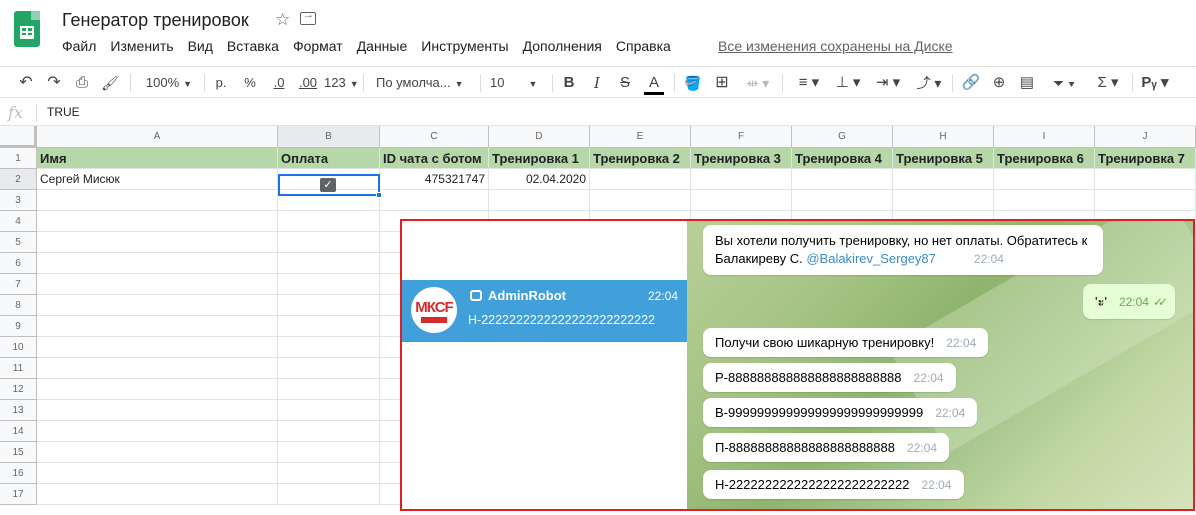  I want to click on chart-icon: ▤, so click(1027, 83).